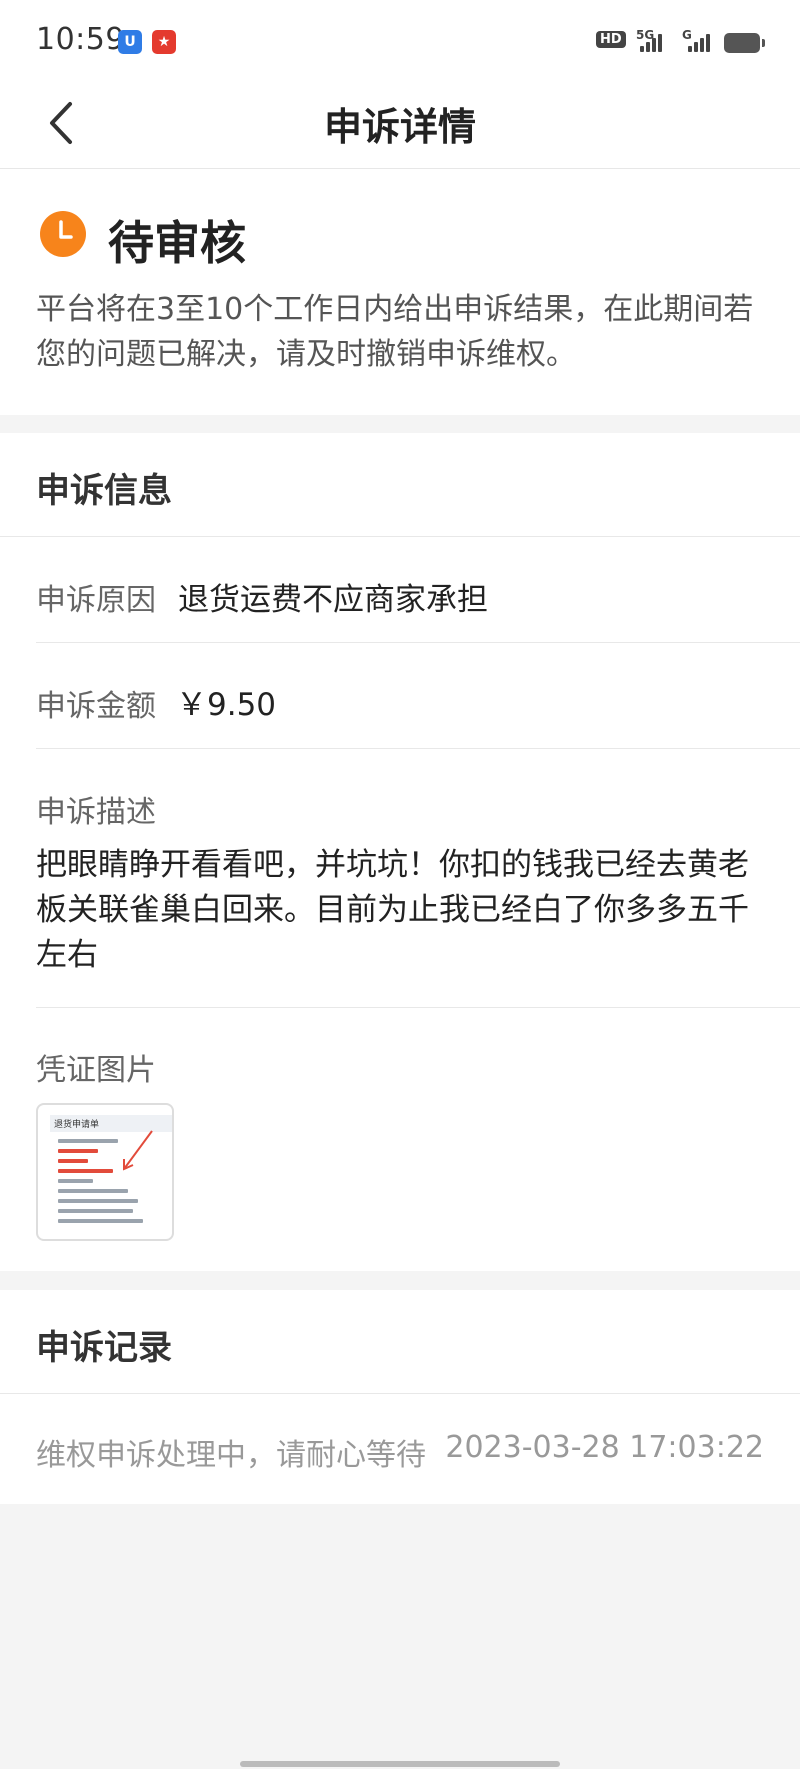  What do you see at coordinates (130, 42) in the screenshot?
I see `notification-app-icon: U` at bounding box center [130, 42].